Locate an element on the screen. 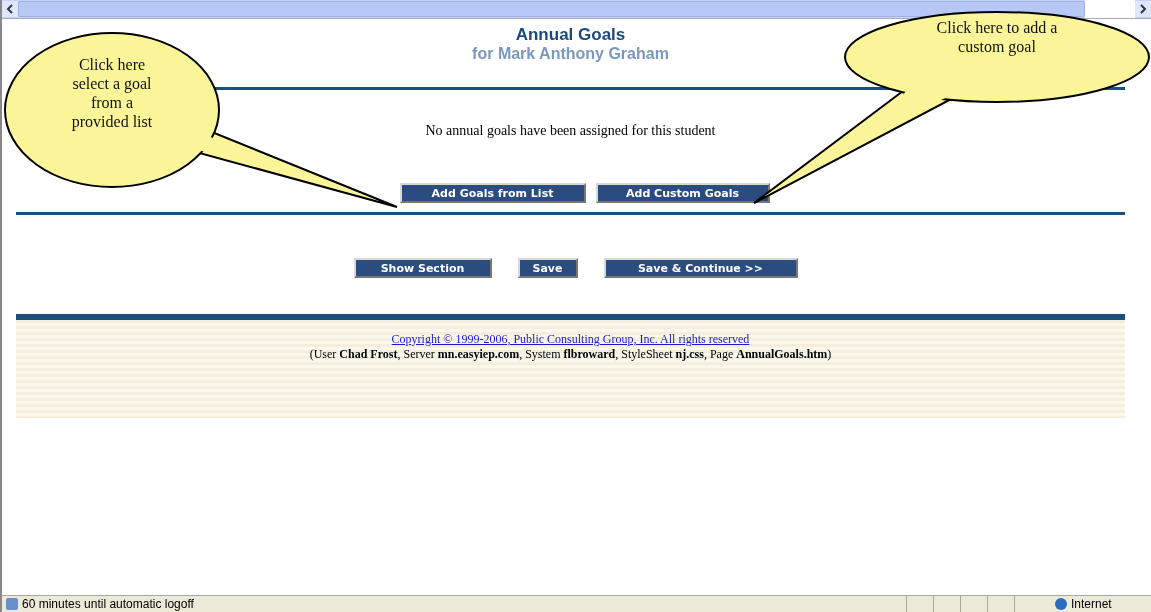 The height and width of the screenshot is (612, 1151). callout-text: Click here to add a custom goal is located at coordinates (997, 37).